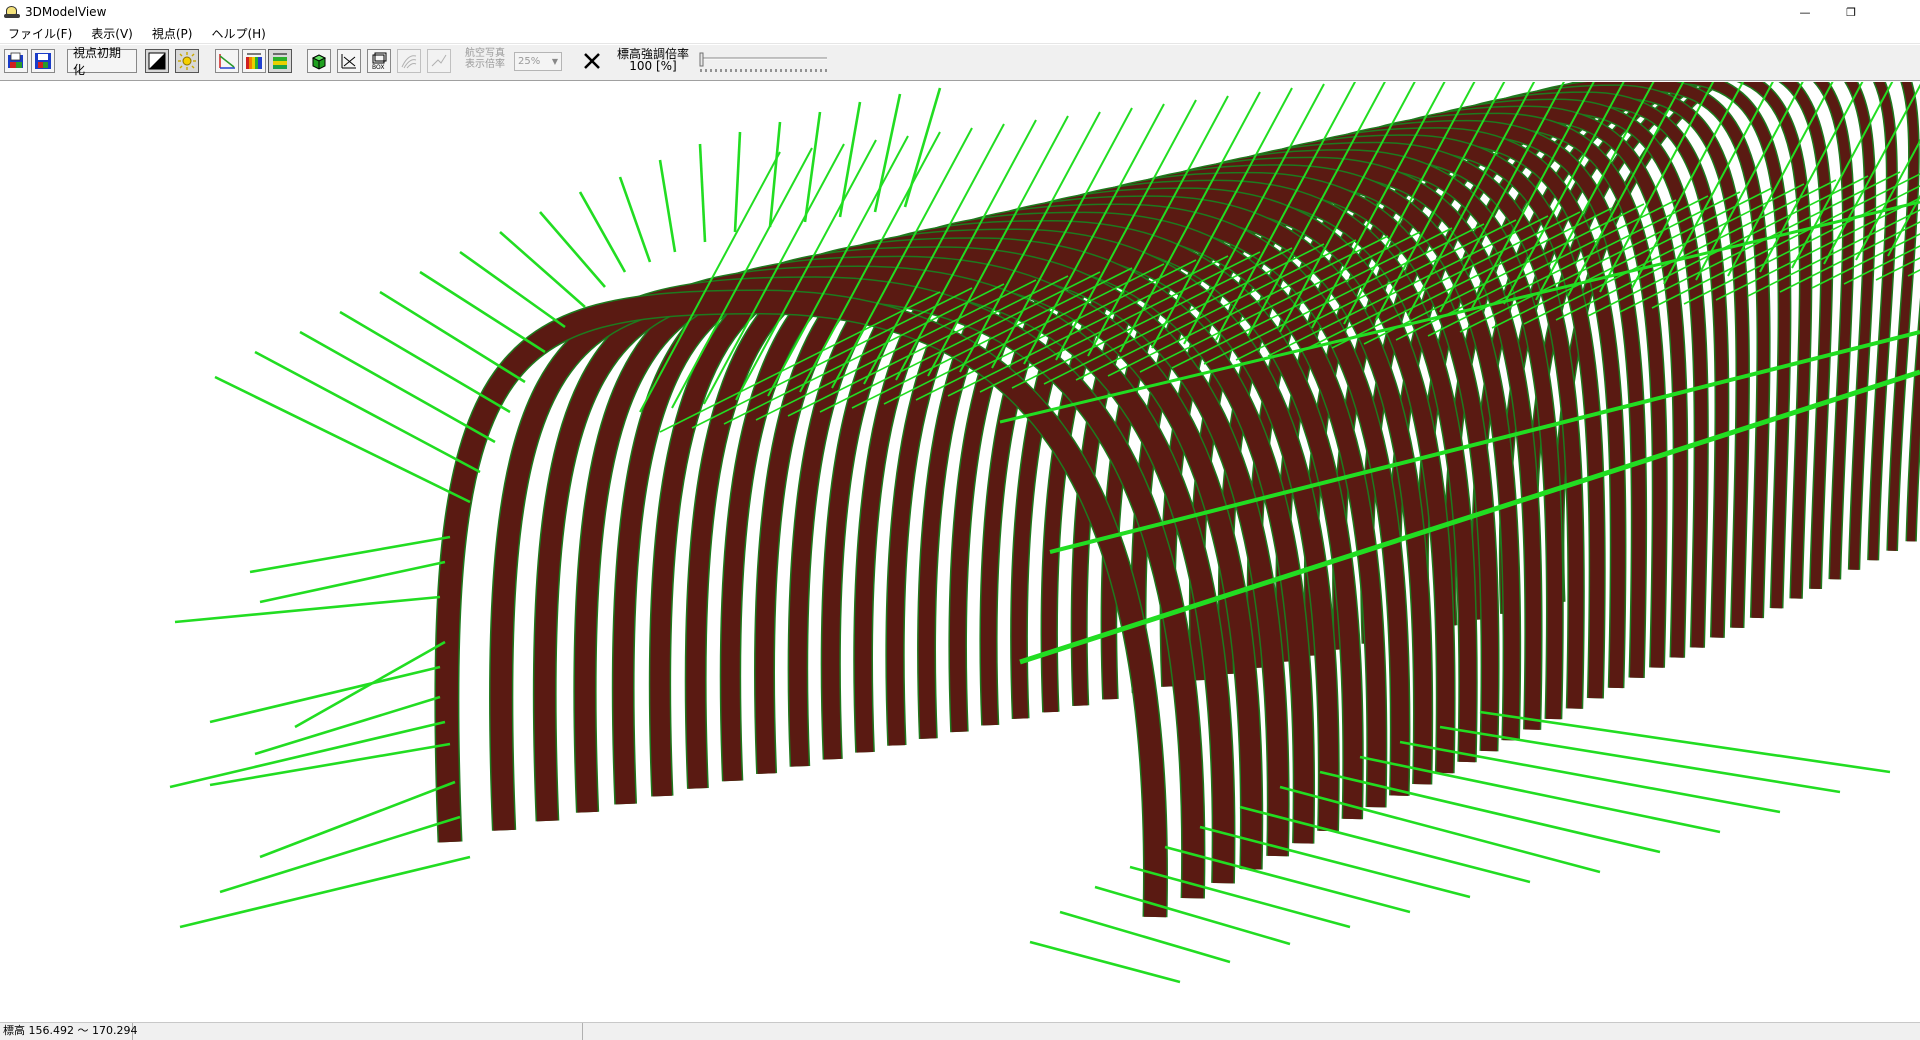  Describe the element at coordinates (1897, 12) in the screenshot. I see `close-button` at that location.